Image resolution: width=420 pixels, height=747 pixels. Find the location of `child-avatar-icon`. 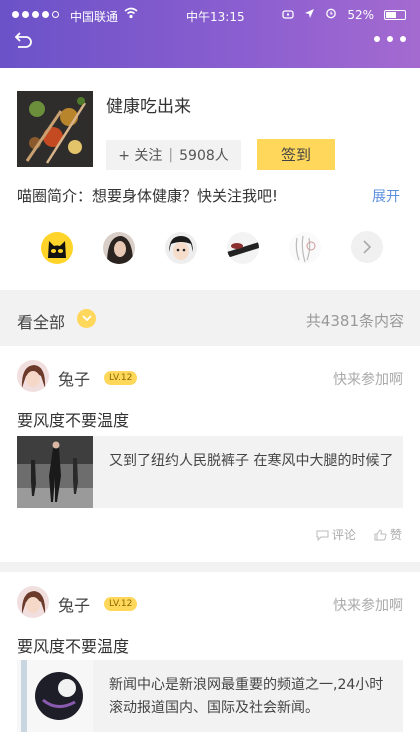

child-avatar-icon is located at coordinates (181, 248).